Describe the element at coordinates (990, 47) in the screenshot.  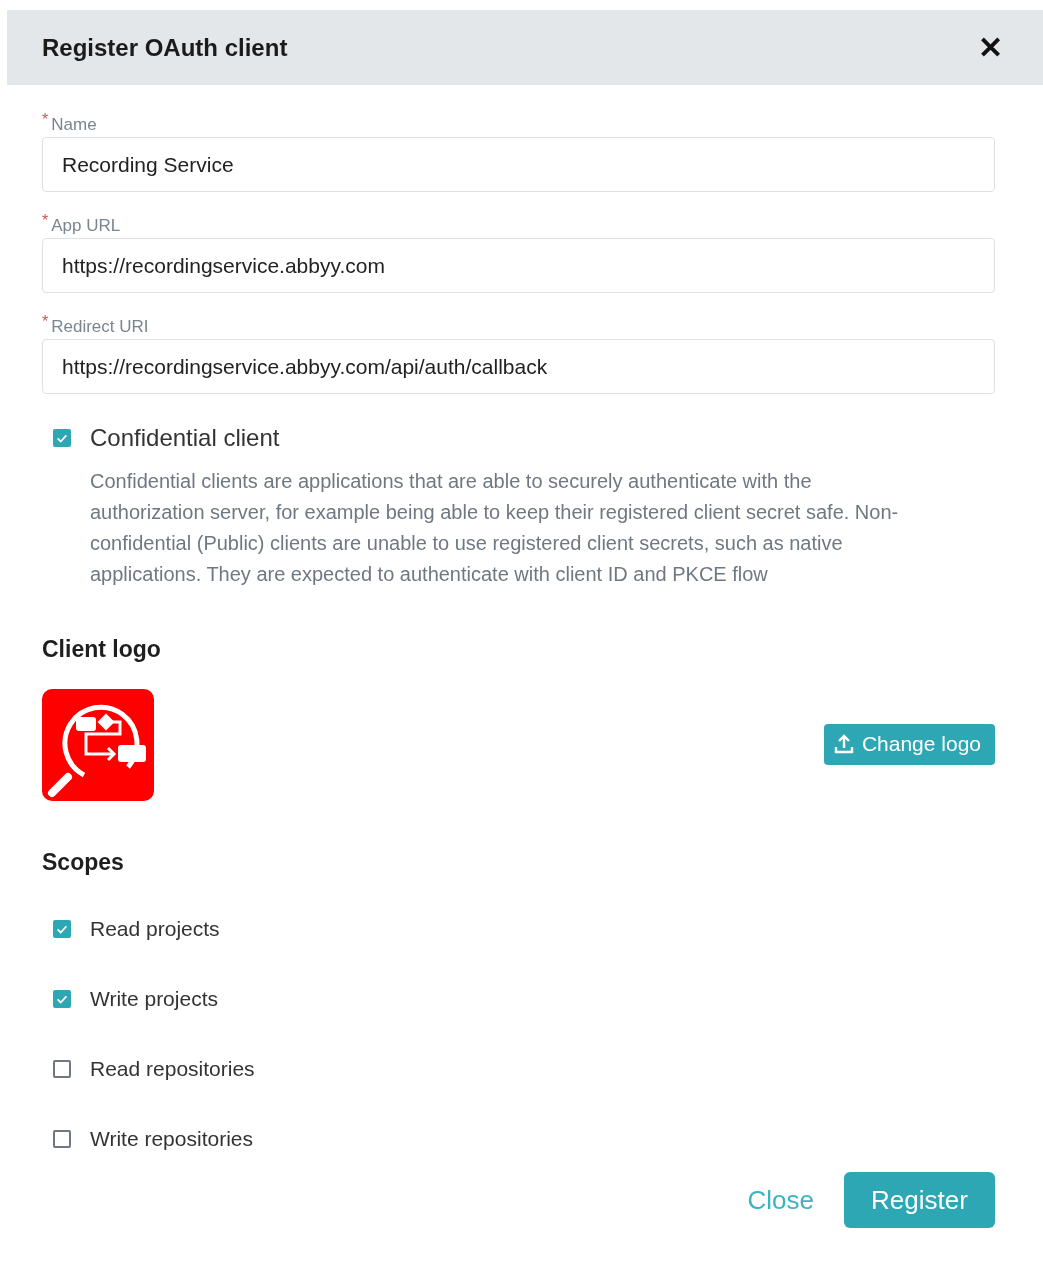
I see `close-button: ✕` at that location.